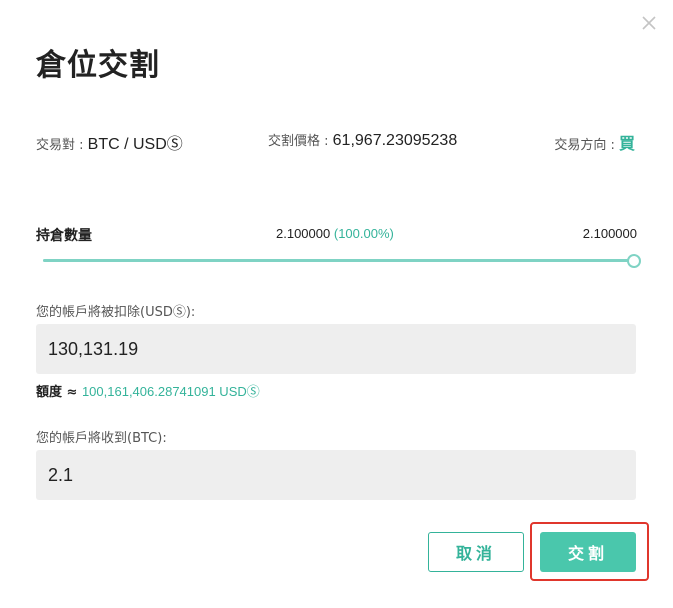 The width and height of the screenshot is (673, 608). Describe the element at coordinates (170, 391) in the screenshot. I see `quota-value: 100,161,406.28741091 USDⓈ` at that location.